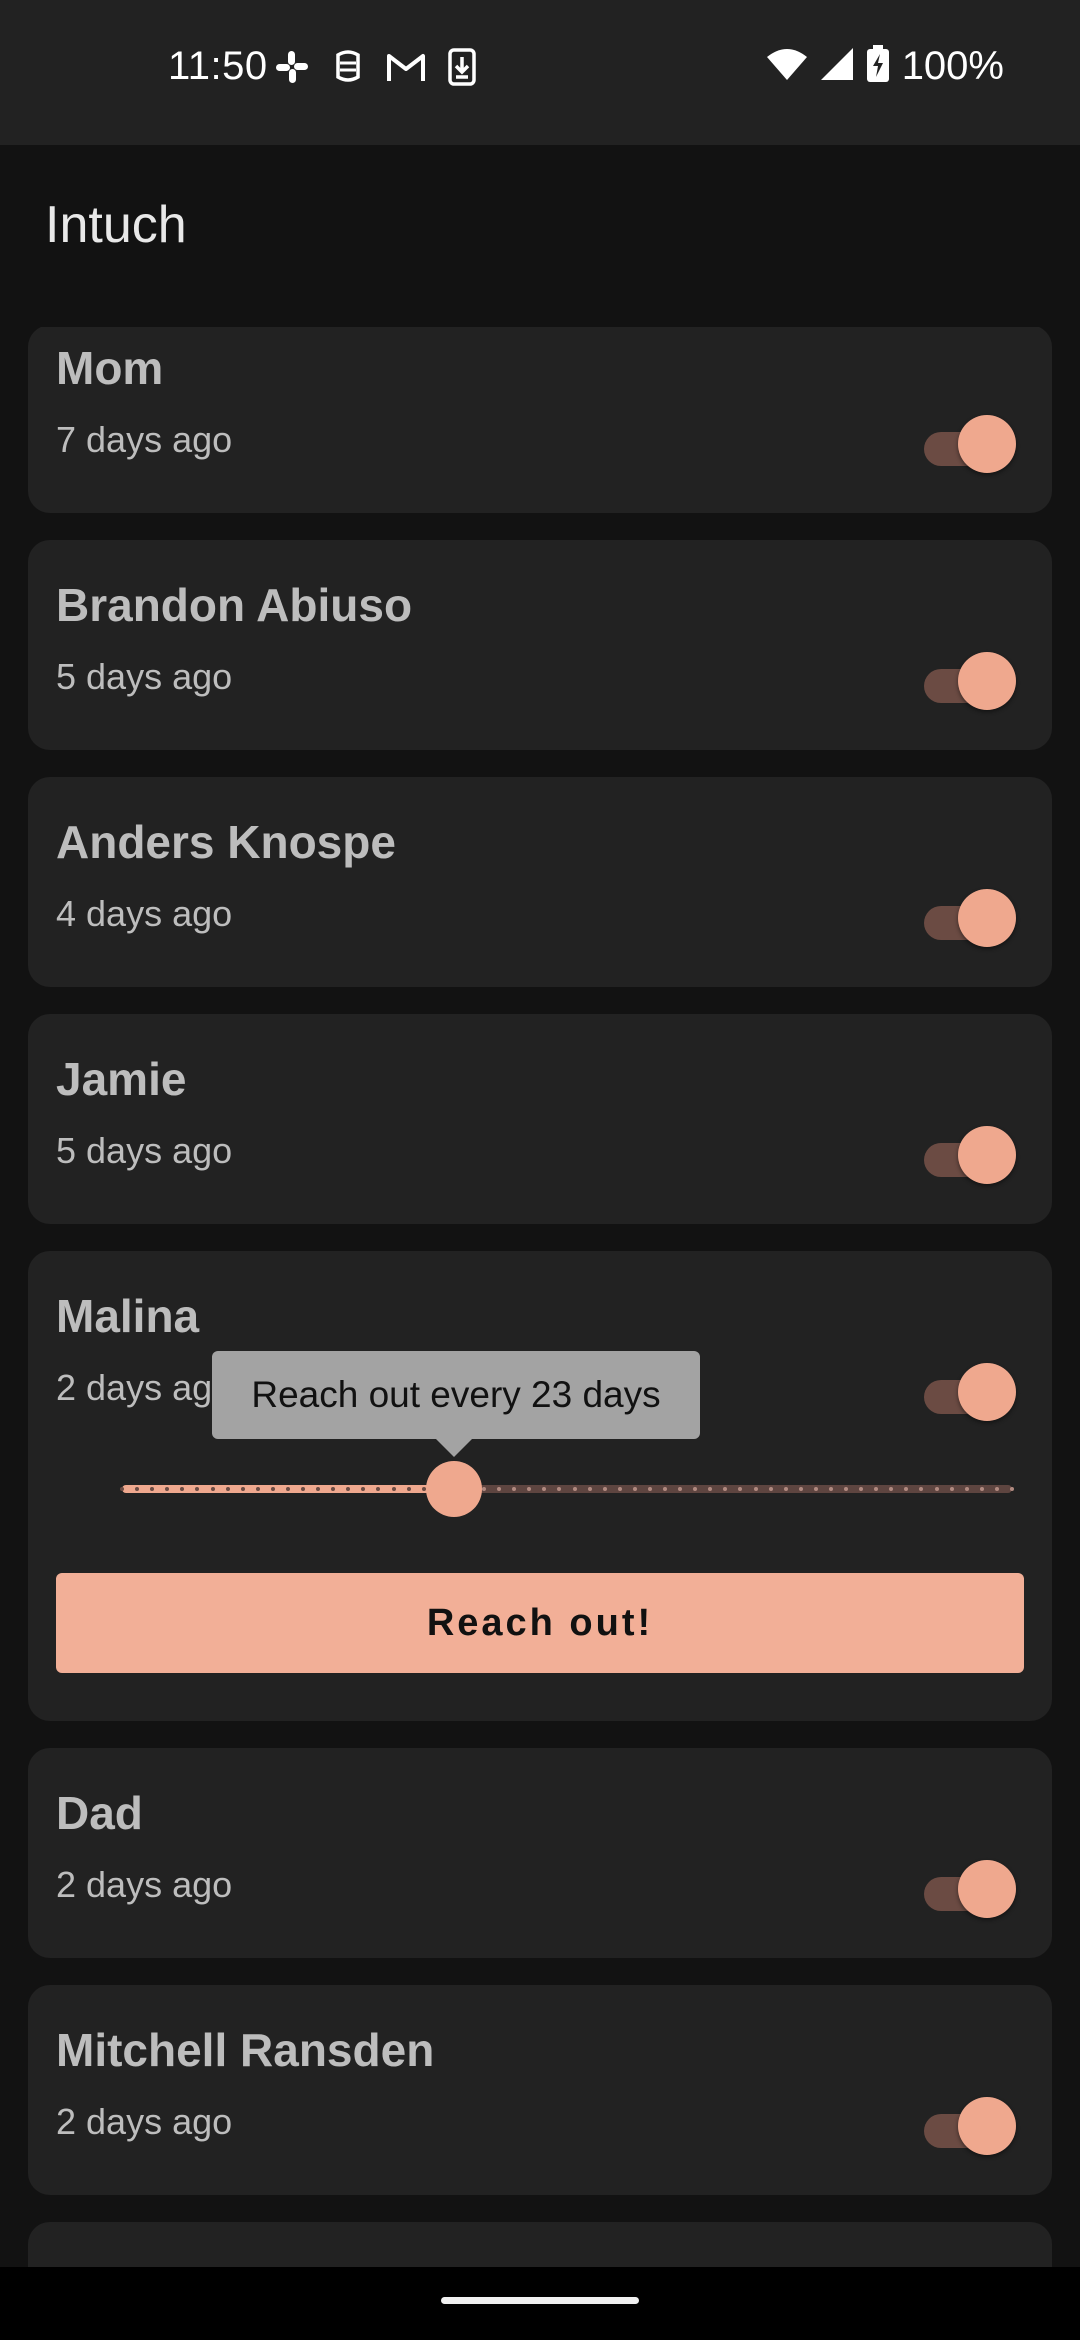  I want to click on tooltip-text: Reach out every 23 days, so click(456, 1394).